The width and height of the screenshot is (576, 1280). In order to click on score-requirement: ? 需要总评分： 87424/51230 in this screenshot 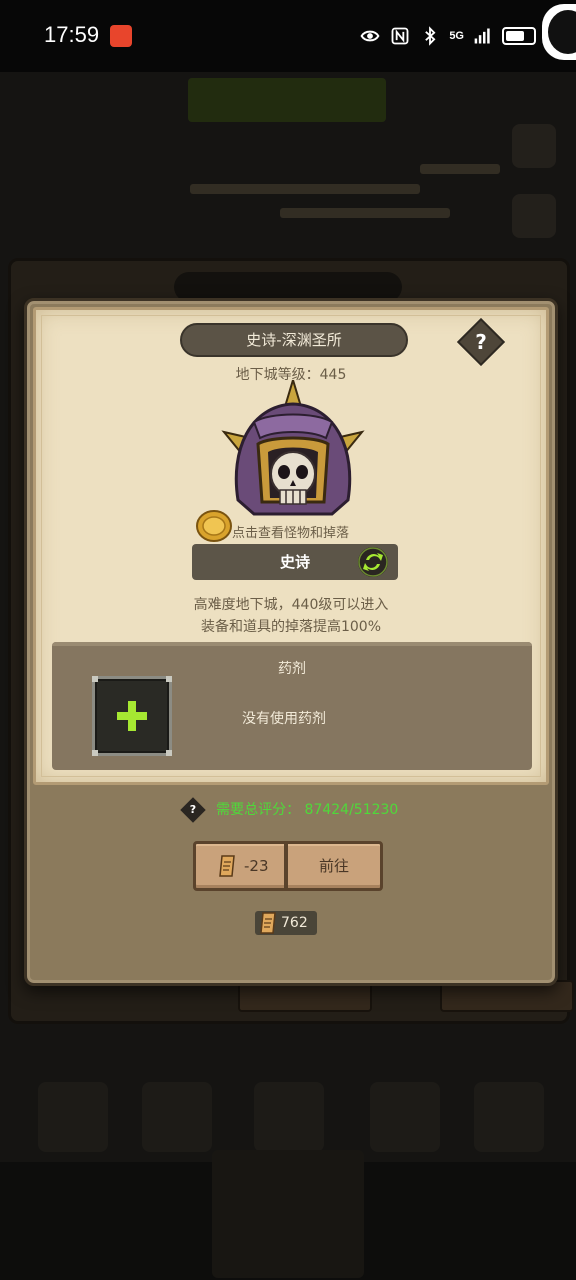, I will do `click(291, 810)`.